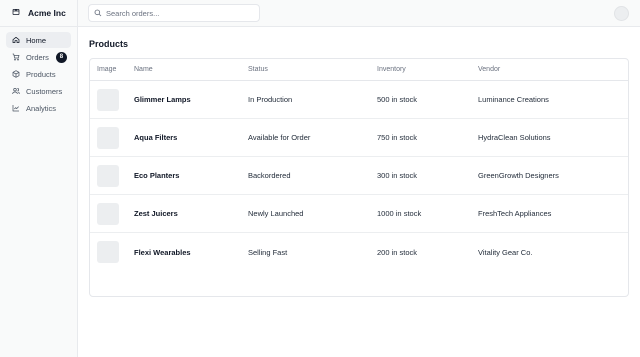 The width and height of the screenshot is (640, 357). Describe the element at coordinates (44, 91) in the screenshot. I see `sidebar-item-label: Customers` at that location.